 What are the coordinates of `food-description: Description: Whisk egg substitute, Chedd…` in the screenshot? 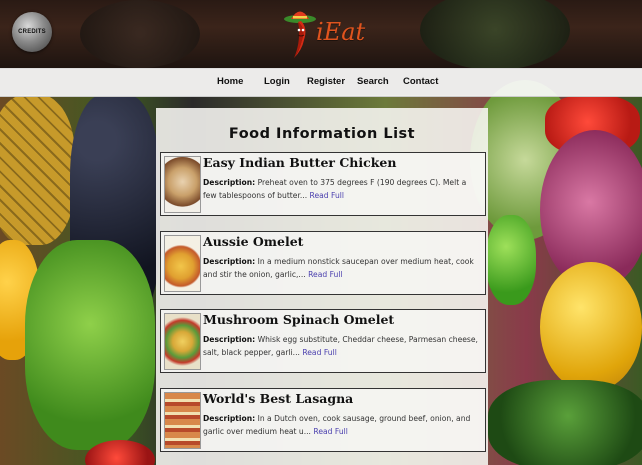 It's located at (342, 346).